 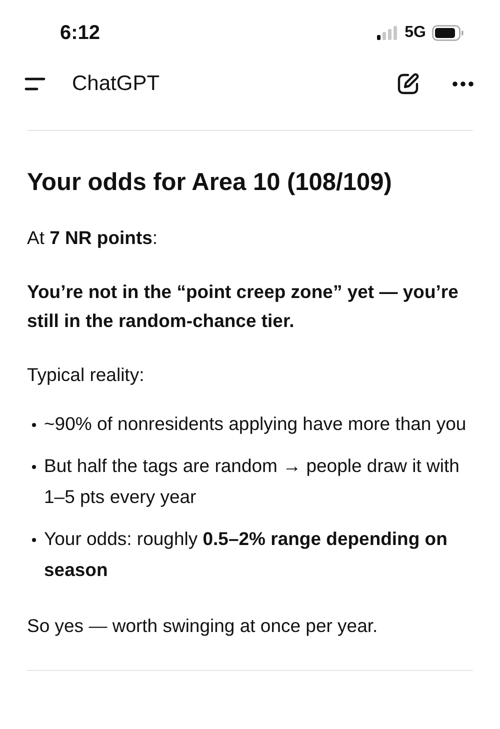 I want to click on app-title: ChatGPT, so click(x=116, y=84).